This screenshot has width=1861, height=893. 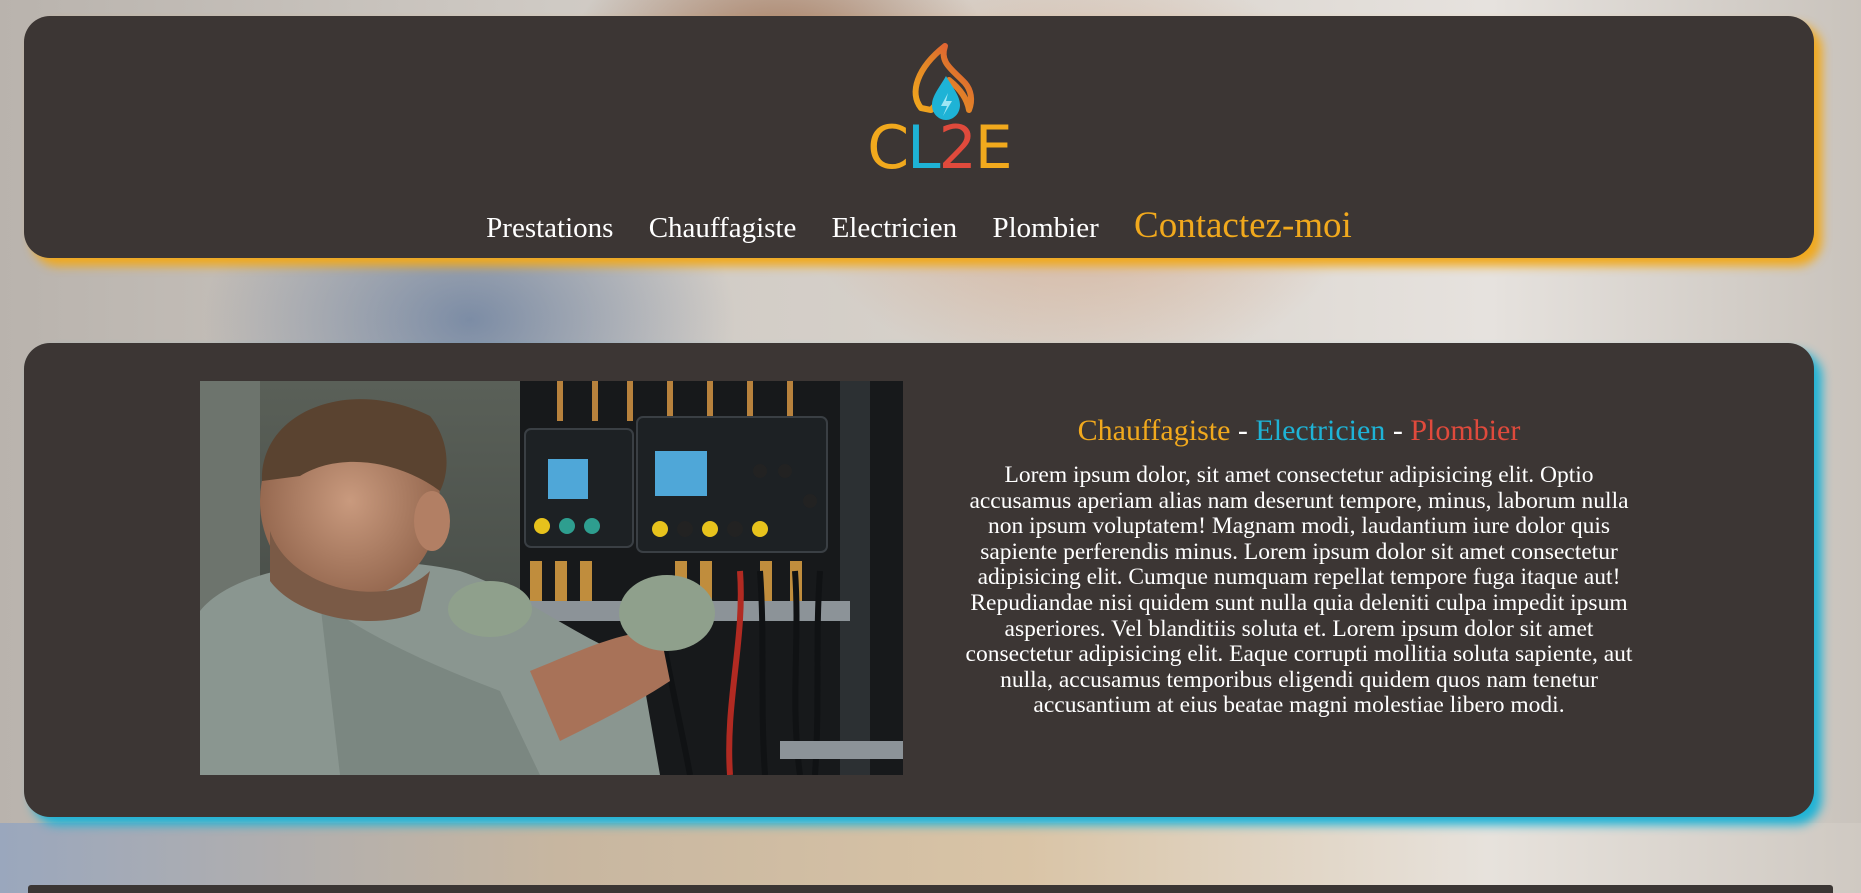 I want to click on nav-chauffagiste: Chauffagiste, so click(x=723, y=228).